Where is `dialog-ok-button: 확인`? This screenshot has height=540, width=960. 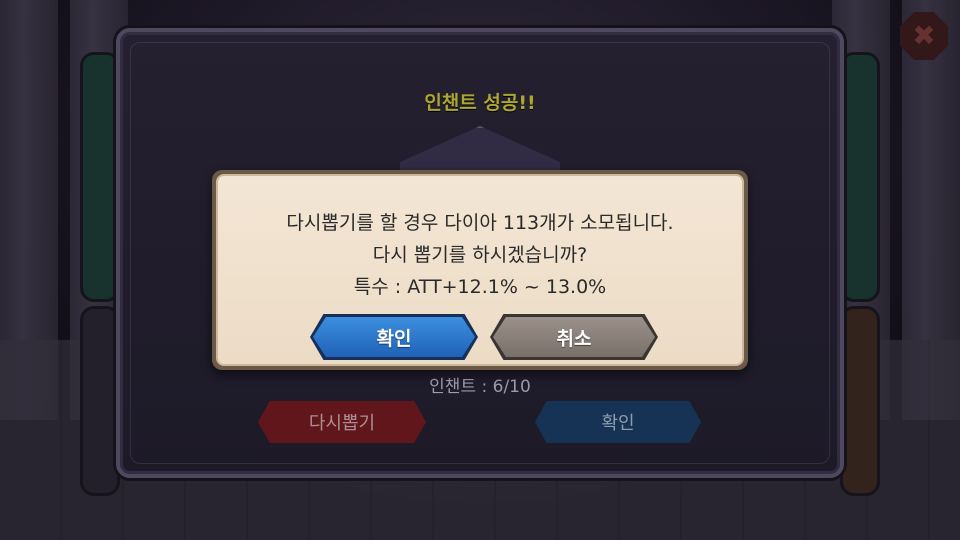 dialog-ok-button: 확인 is located at coordinates (394, 337).